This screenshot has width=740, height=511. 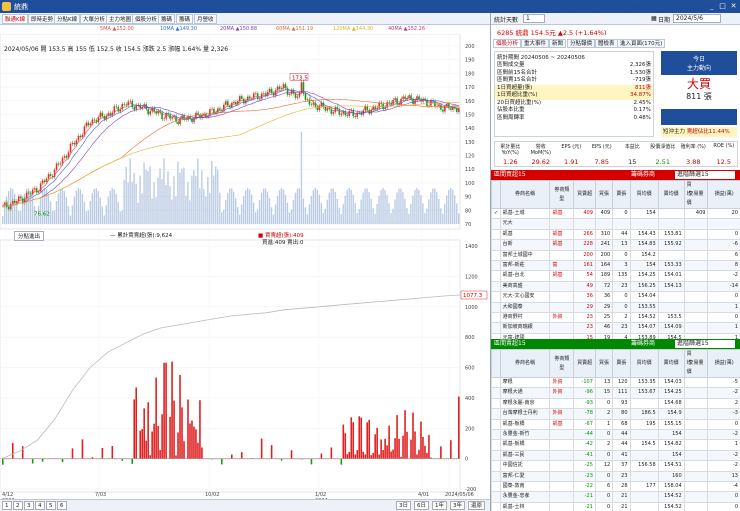 What do you see at coordinates (563, 7) in the screenshot?
I see `menu-report: 報告` at bounding box center [563, 7].